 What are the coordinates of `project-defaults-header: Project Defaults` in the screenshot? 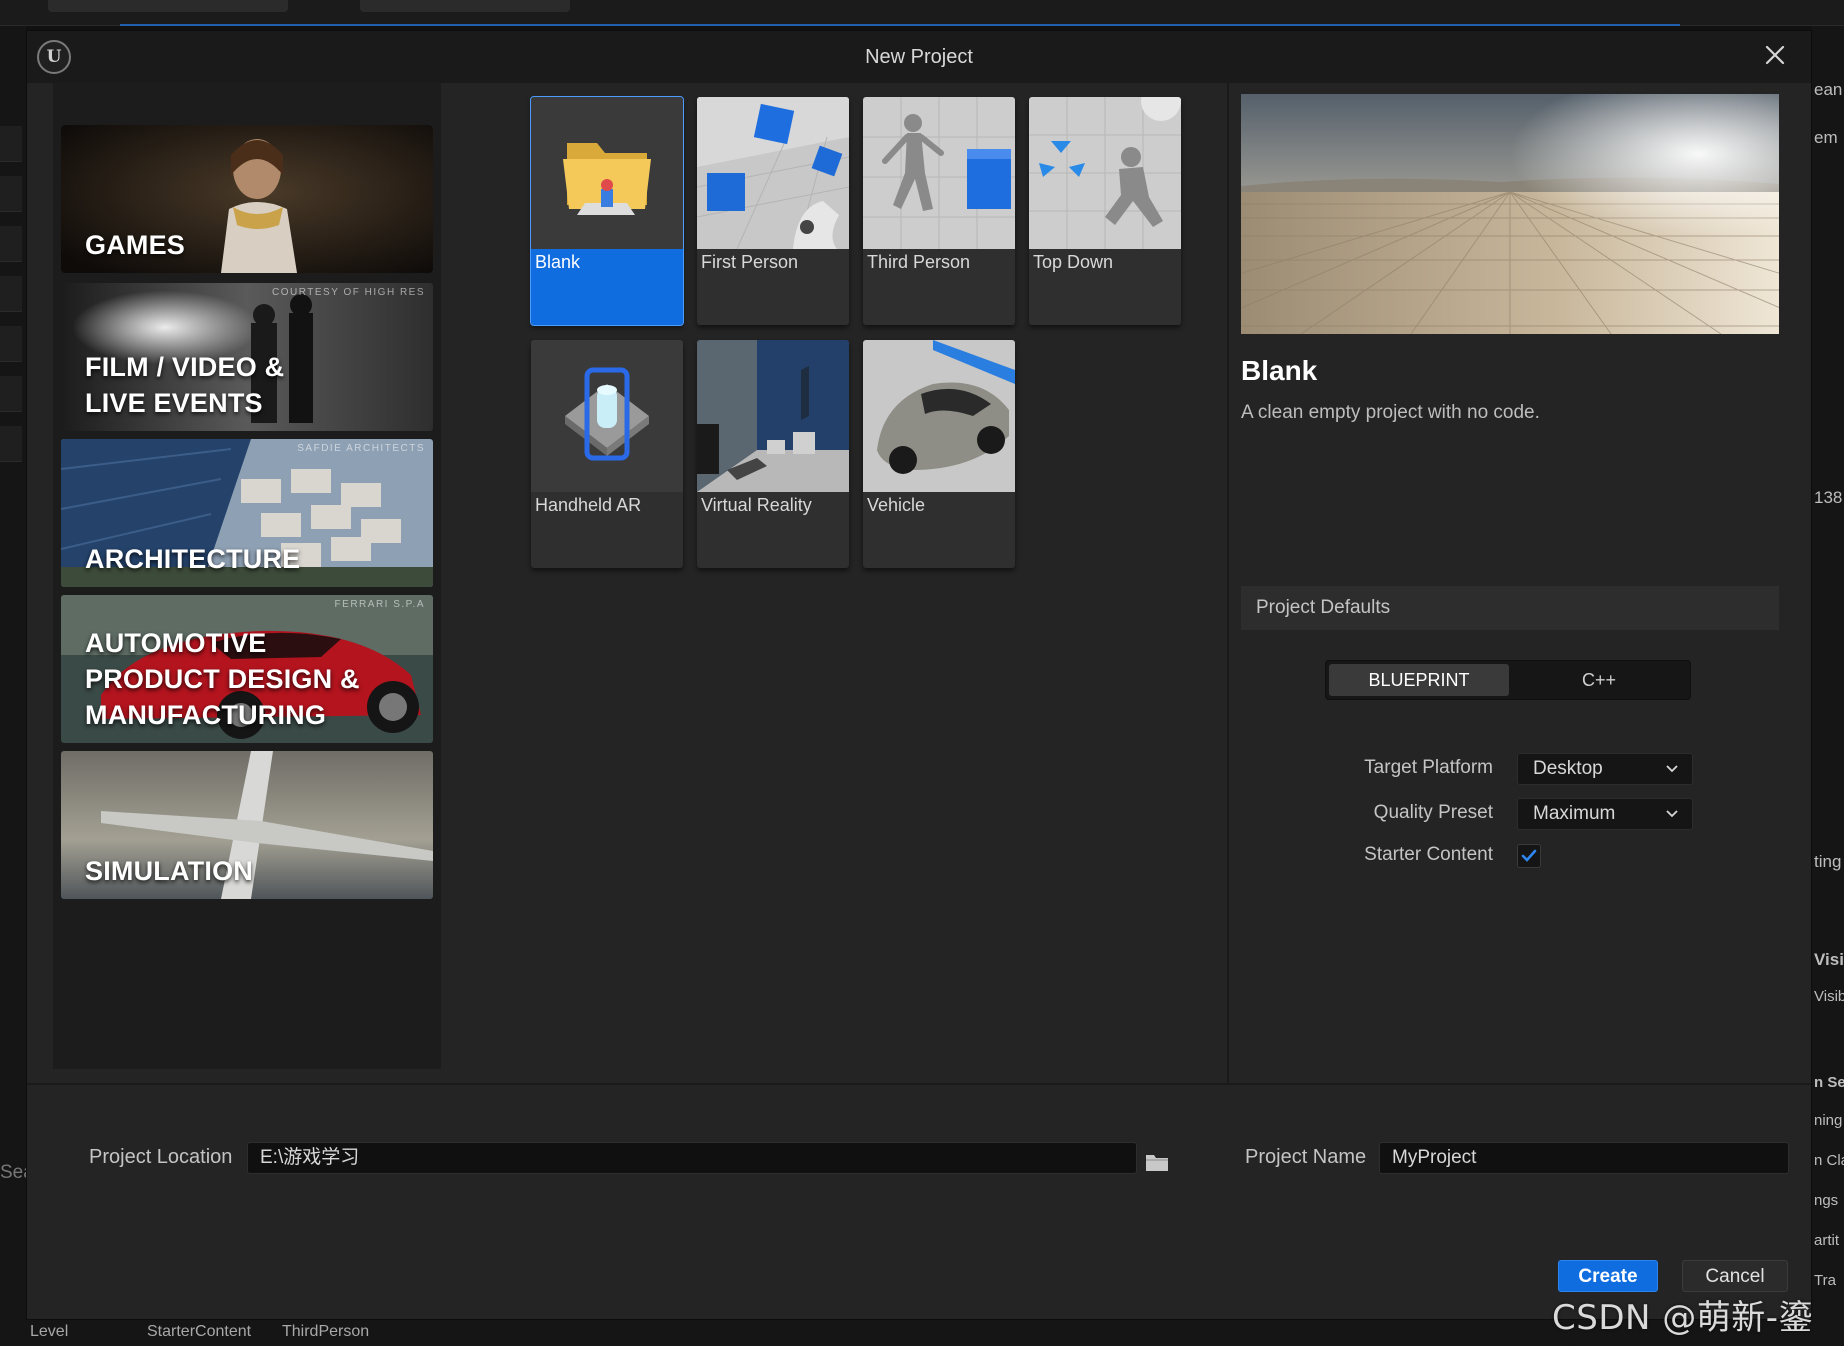 It's located at (1510, 608).